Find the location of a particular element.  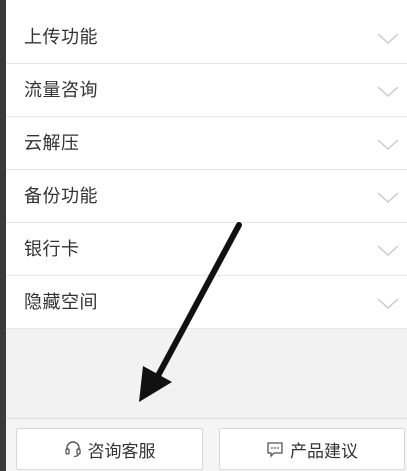

headset-icon is located at coordinates (72, 449).